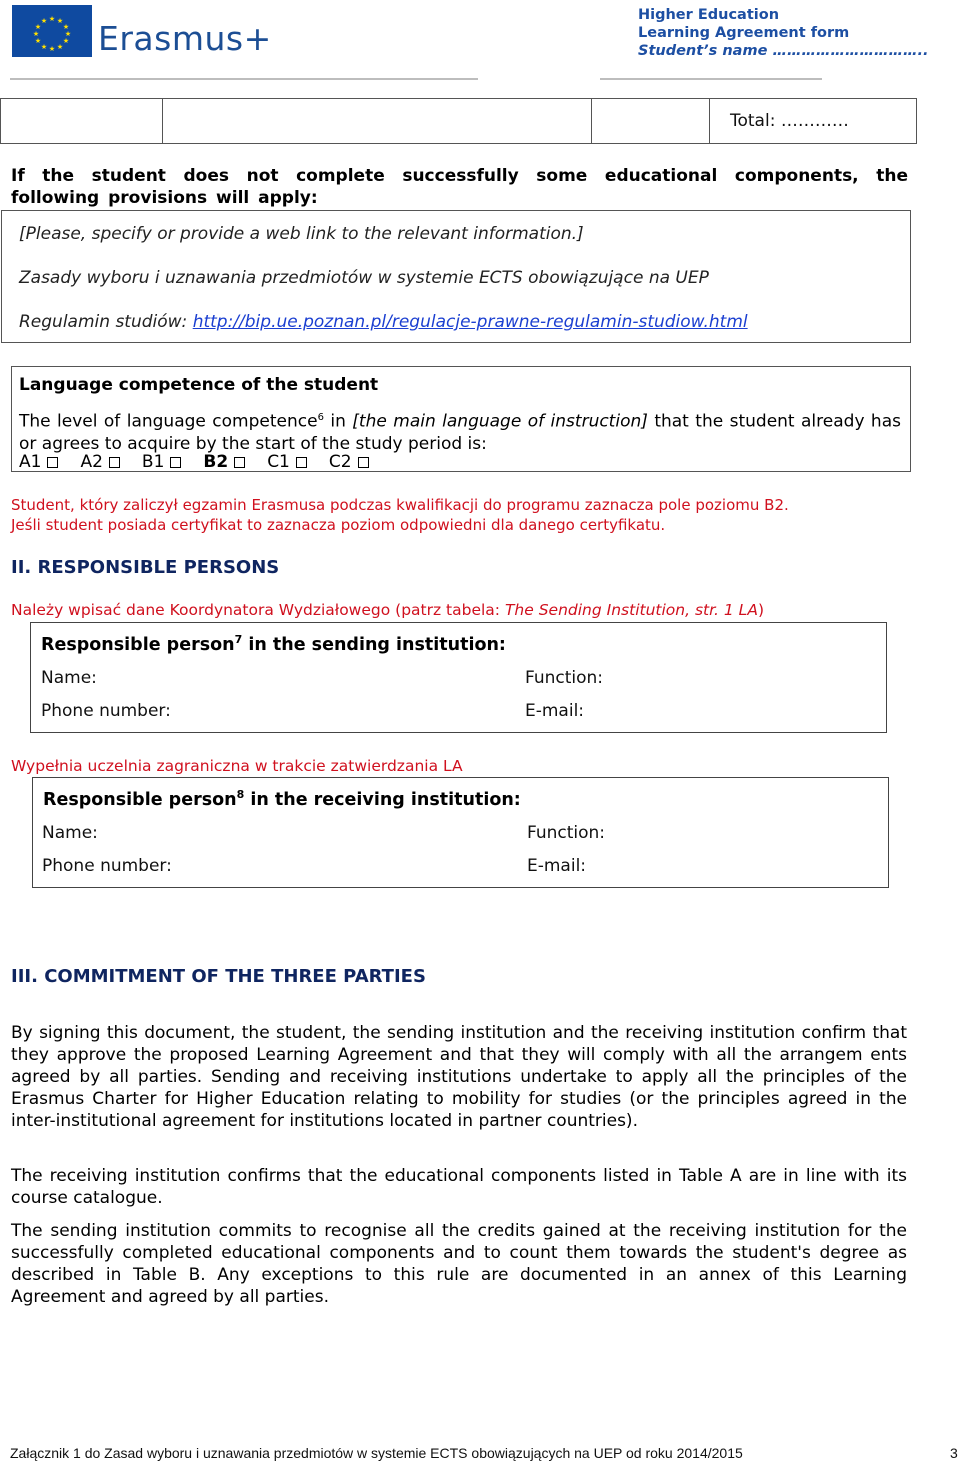 This screenshot has width=960, height=1465. I want to click on erasmus-logo-text: Erasmus+, so click(185, 38).